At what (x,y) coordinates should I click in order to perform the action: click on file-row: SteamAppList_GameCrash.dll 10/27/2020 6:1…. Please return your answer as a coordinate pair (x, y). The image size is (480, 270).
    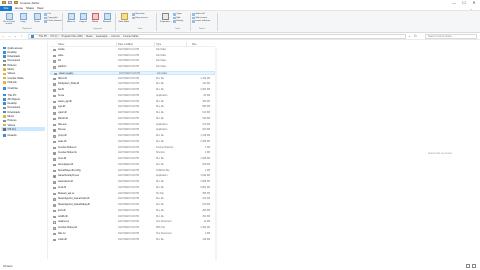
    Looking at the image, I should click on (132, 200).